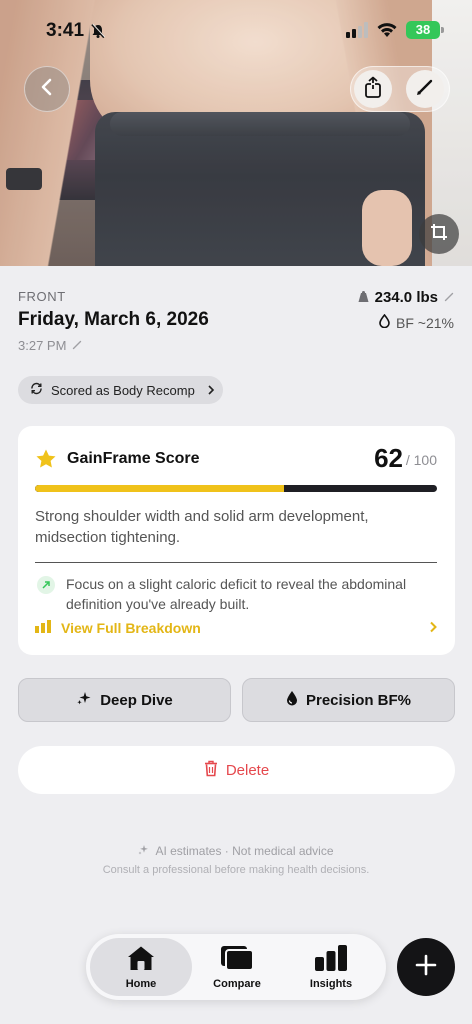 This screenshot has width=472, height=1024. Describe the element at coordinates (133, 458) in the screenshot. I see `score-title: GainFrame Score` at that location.